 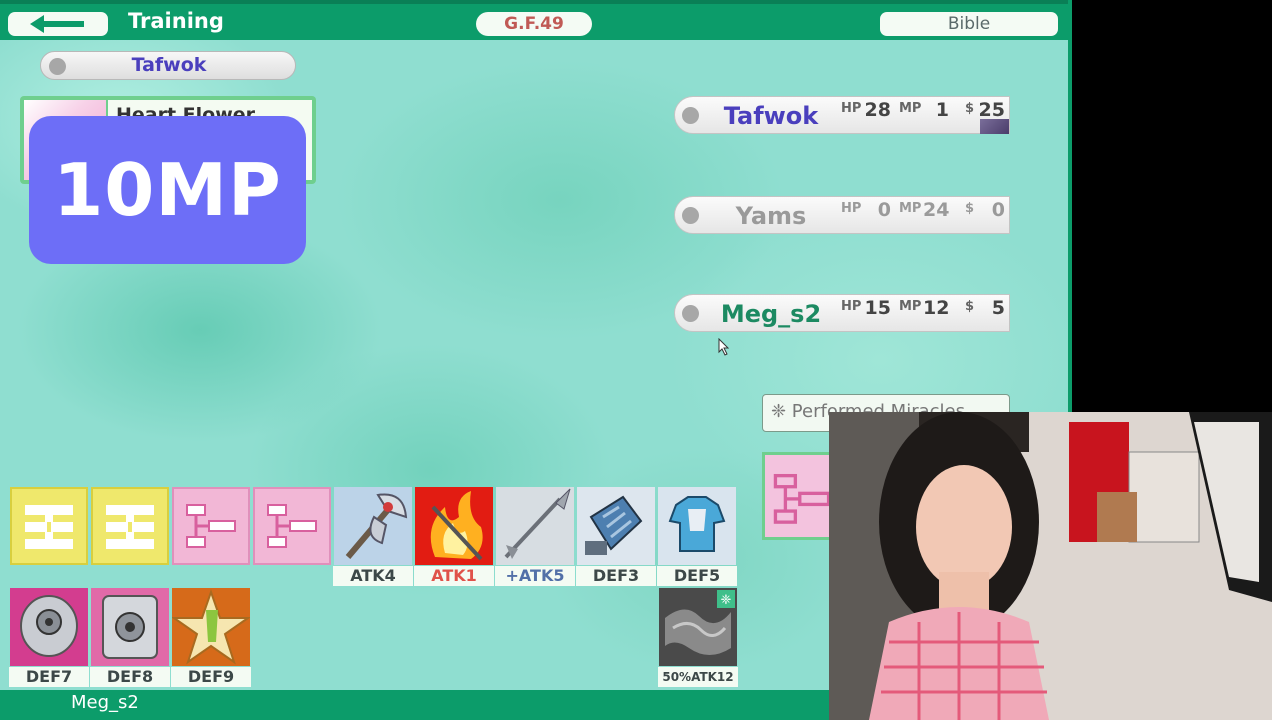 I want to click on mp-value: 24, so click(x=936, y=210).